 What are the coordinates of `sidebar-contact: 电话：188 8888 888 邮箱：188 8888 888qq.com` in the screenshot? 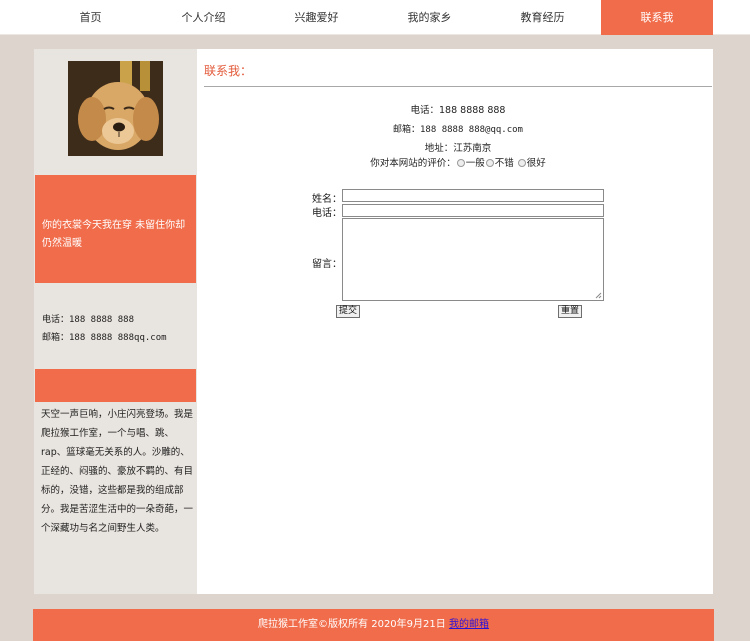 It's located at (104, 329).